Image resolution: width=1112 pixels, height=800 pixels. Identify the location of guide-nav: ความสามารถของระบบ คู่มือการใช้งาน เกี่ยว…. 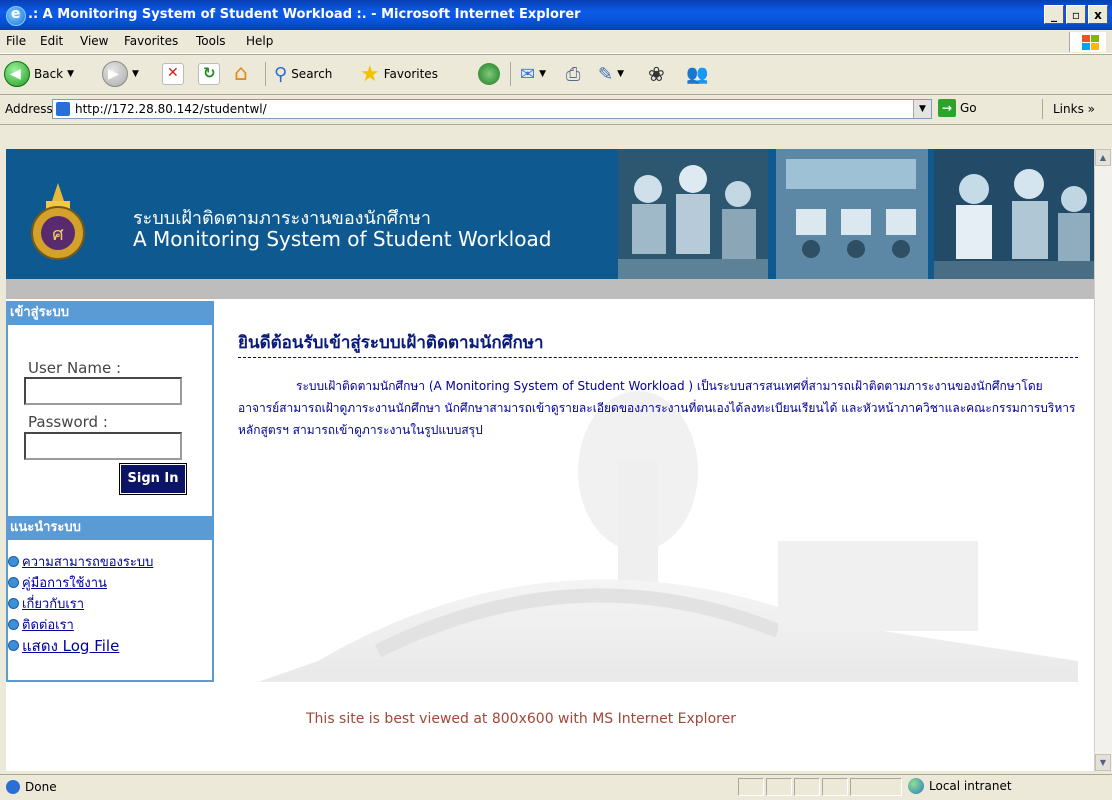
(80, 603).